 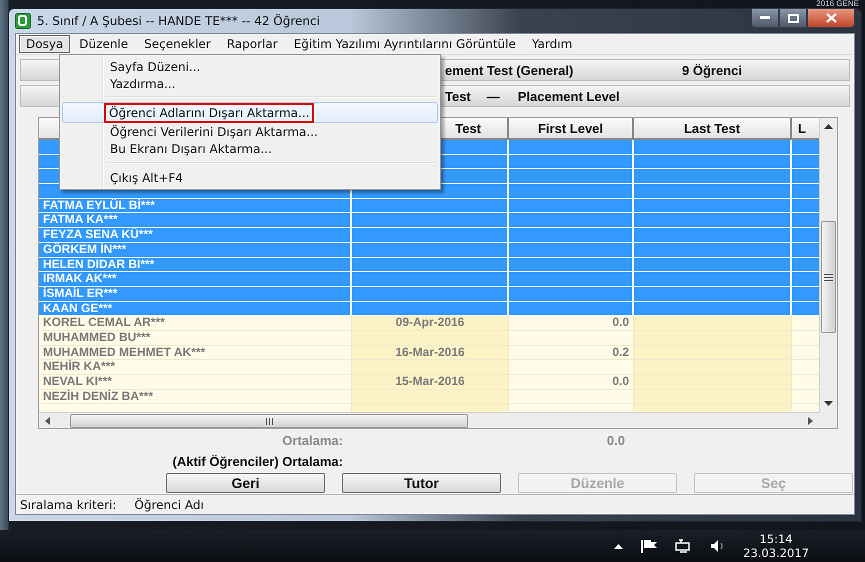 I want to click on test-name: ement Test (General), so click(x=509, y=70).